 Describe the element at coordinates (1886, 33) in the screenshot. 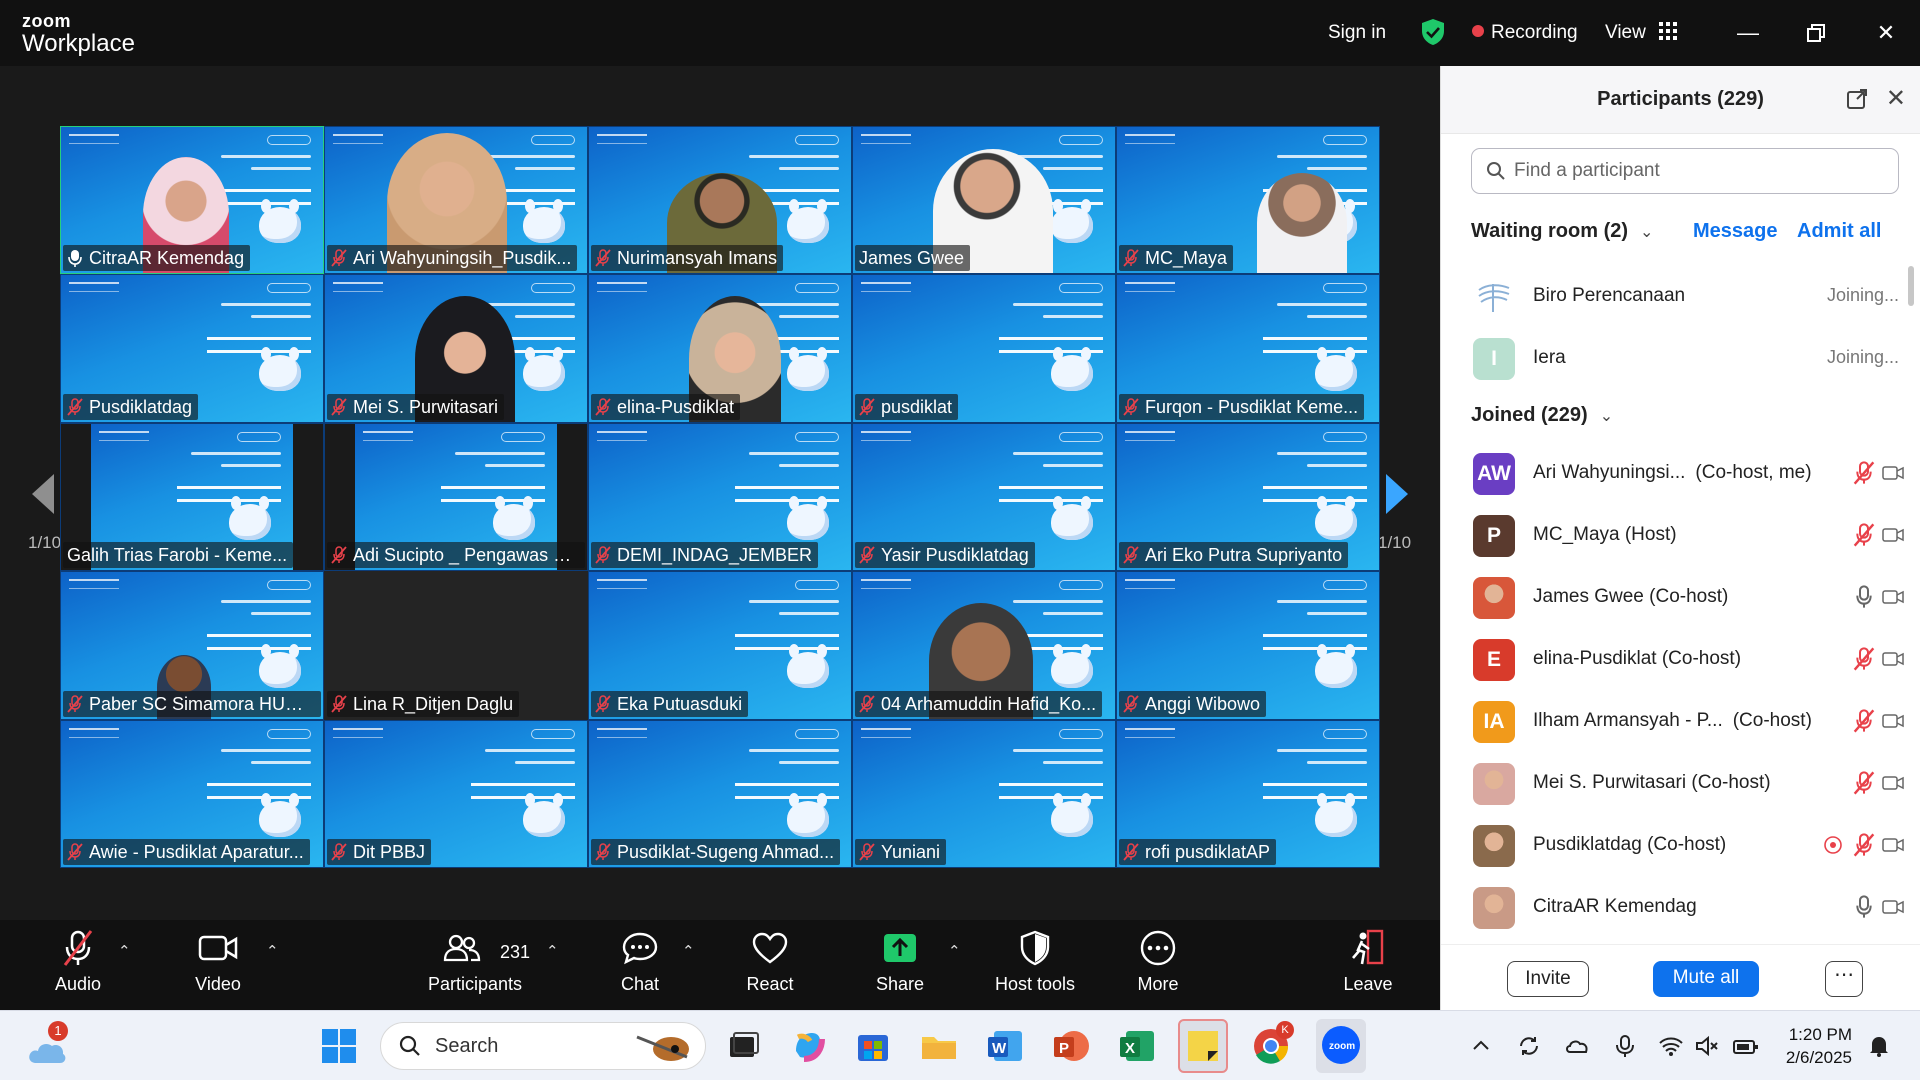

I see `close-window-icon: ✕` at that location.